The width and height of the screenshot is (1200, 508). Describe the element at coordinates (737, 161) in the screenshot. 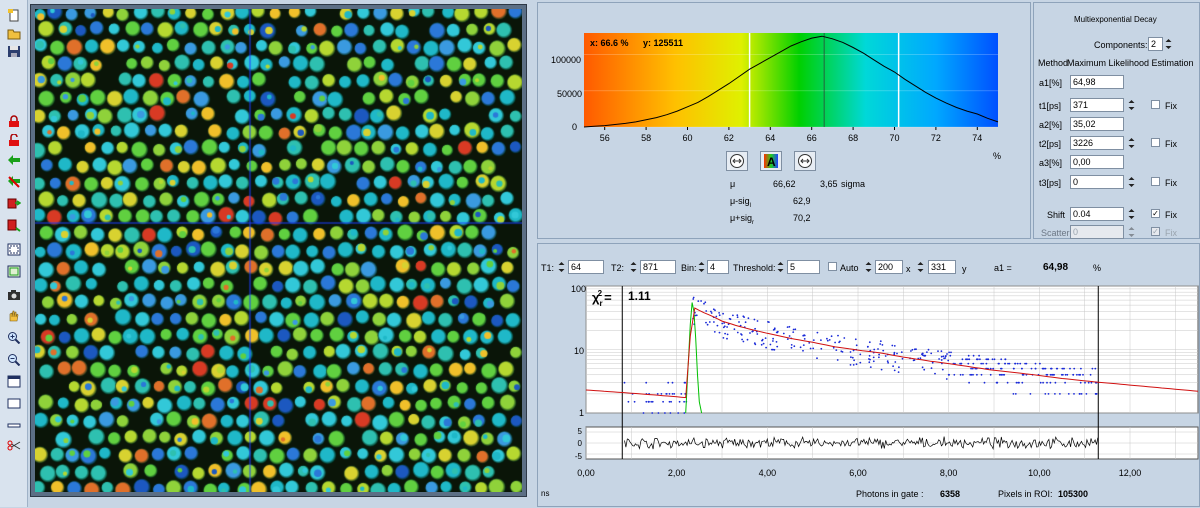

I see `range-left-button` at that location.